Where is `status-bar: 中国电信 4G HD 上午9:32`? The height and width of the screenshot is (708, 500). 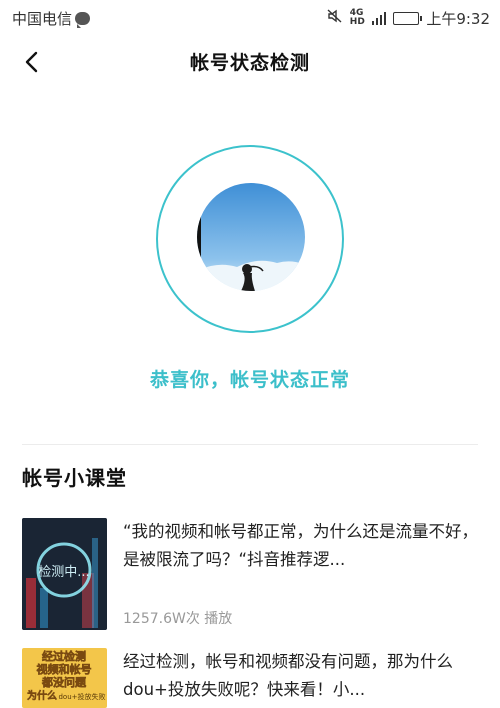 status-bar: 中国电信 4G HD 上午9:32 is located at coordinates (250, 18).